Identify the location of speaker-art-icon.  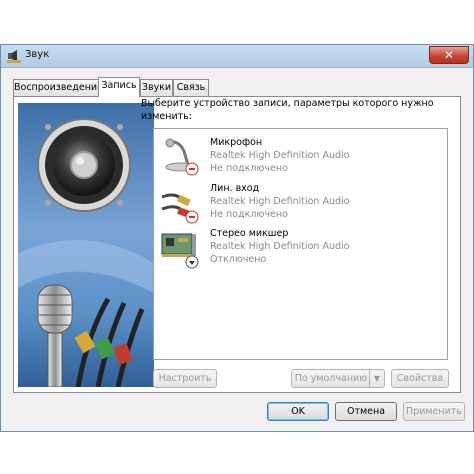
(84, 165).